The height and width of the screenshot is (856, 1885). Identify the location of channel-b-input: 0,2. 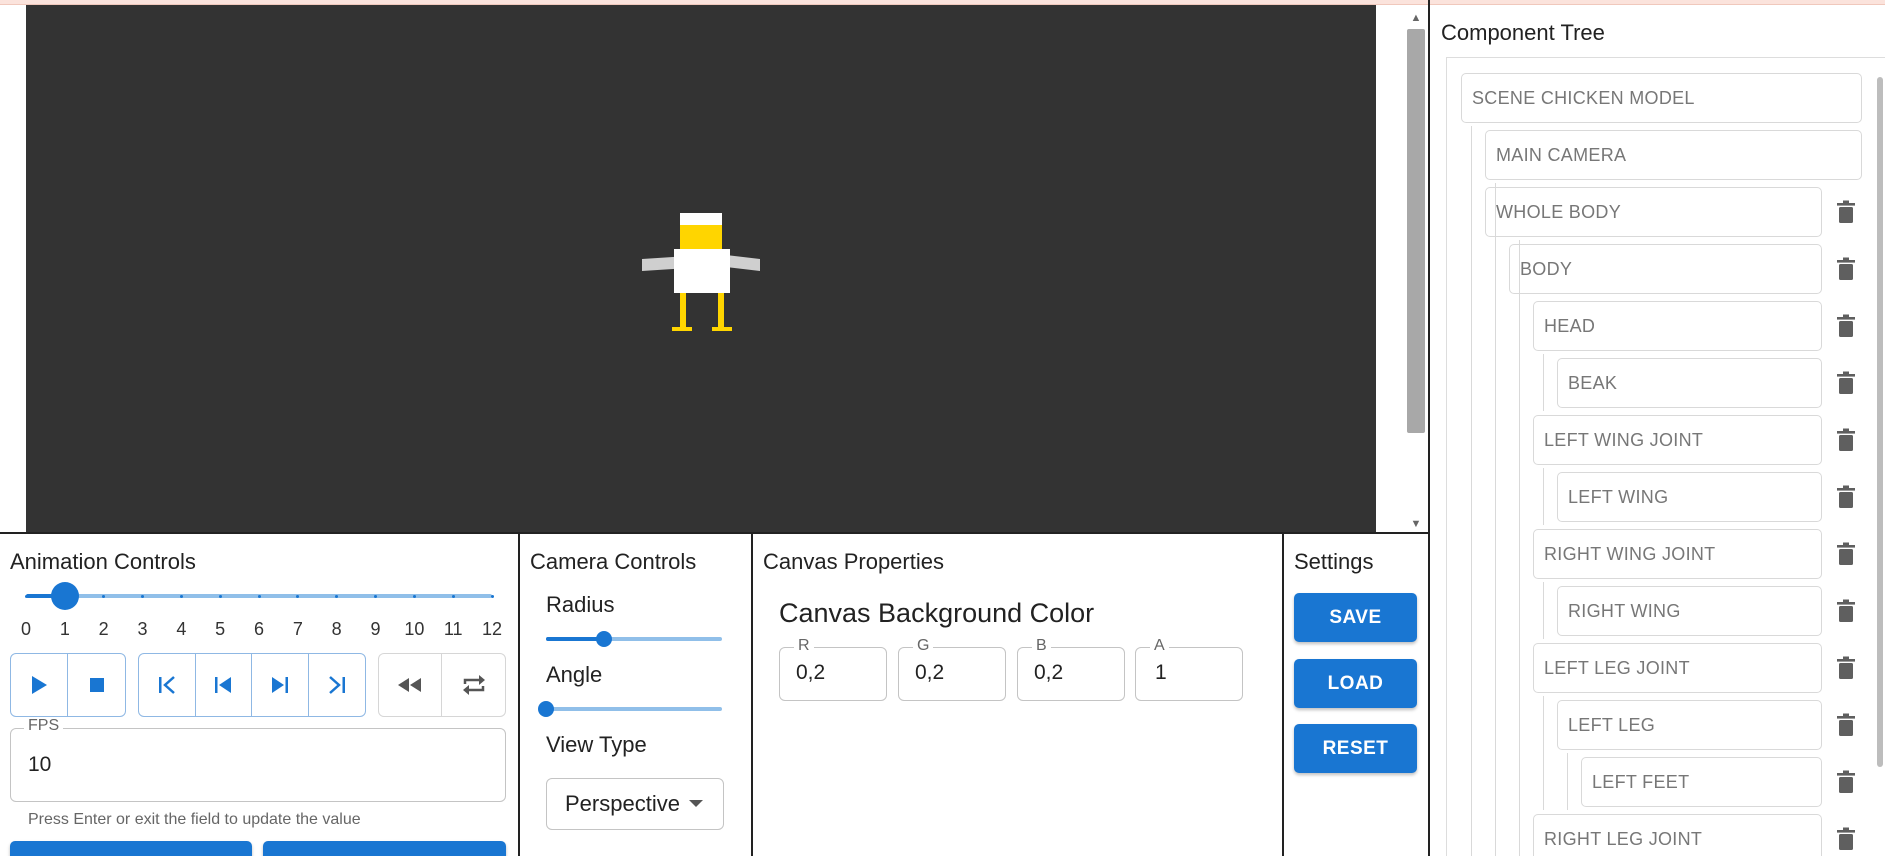
(1048, 673).